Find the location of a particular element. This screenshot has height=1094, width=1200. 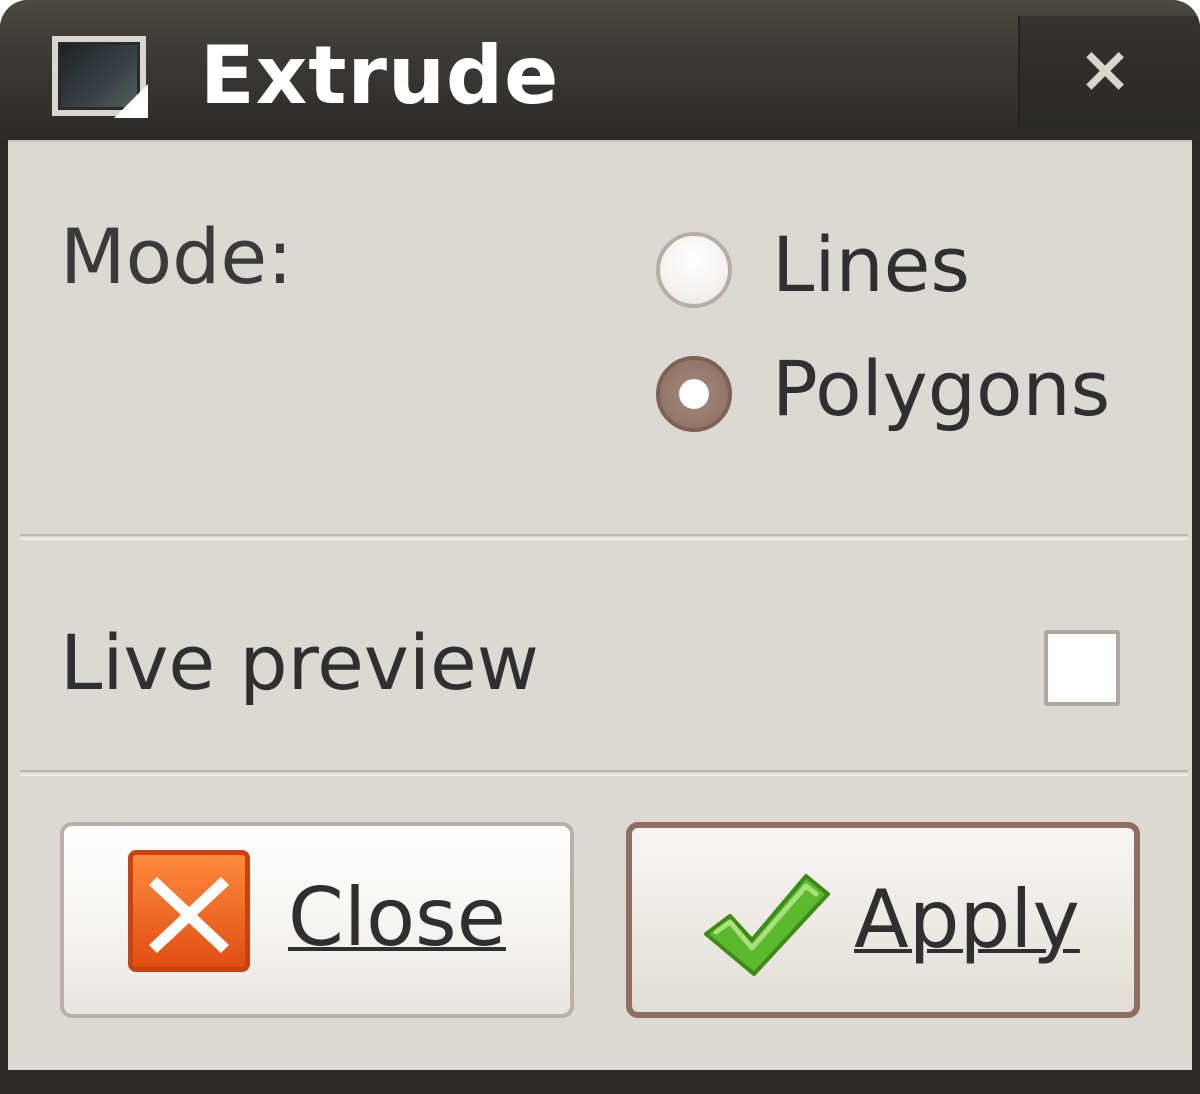

window-title: Extrude is located at coordinates (380, 75).